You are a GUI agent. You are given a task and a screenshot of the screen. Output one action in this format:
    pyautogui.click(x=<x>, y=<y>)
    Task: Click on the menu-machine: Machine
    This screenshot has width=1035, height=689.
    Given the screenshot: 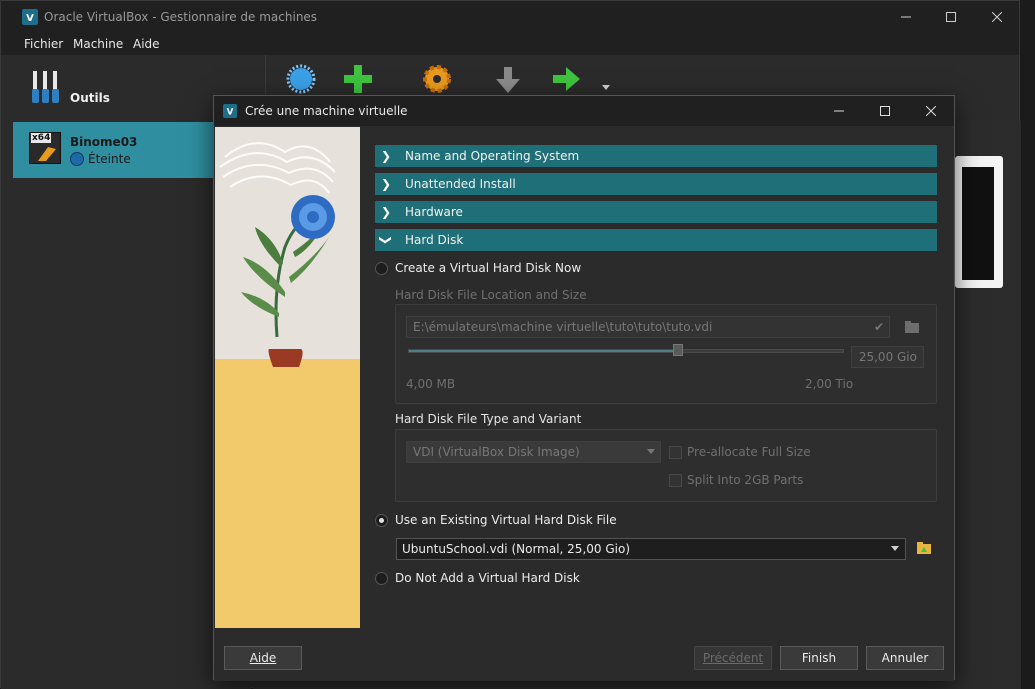 What is the action you would take?
    pyautogui.click(x=98, y=44)
    